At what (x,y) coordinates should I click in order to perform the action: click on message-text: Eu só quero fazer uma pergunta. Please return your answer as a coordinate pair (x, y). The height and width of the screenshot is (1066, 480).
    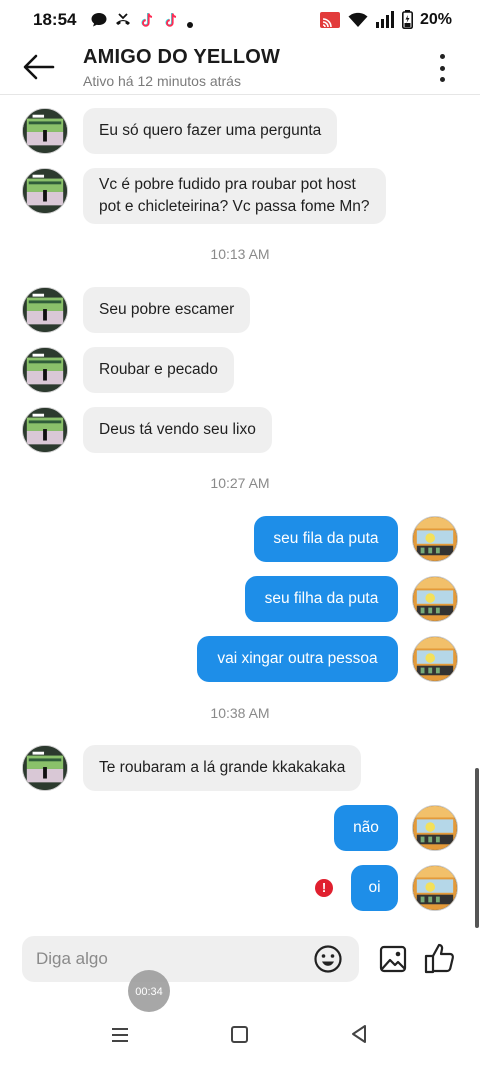
    Looking at the image, I should click on (210, 130).